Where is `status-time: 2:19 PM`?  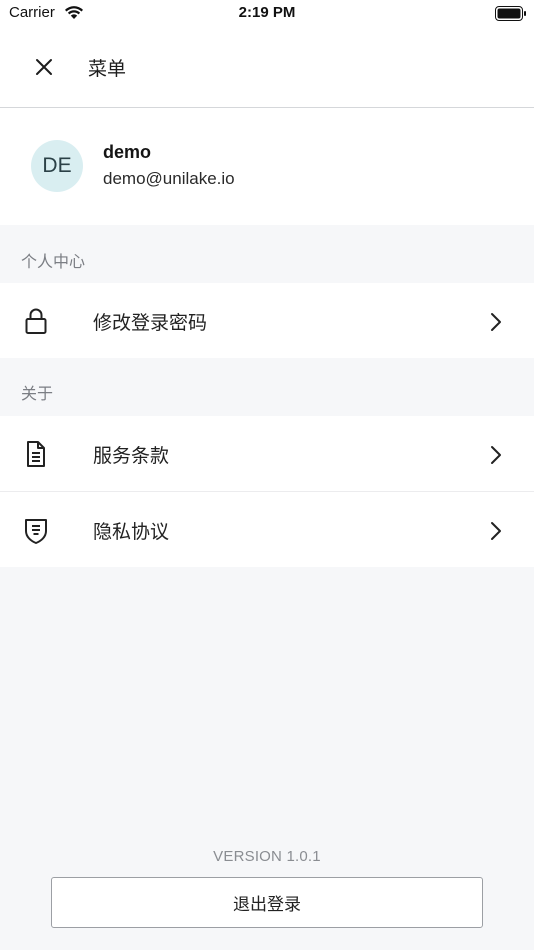
status-time: 2:19 PM is located at coordinates (267, 12).